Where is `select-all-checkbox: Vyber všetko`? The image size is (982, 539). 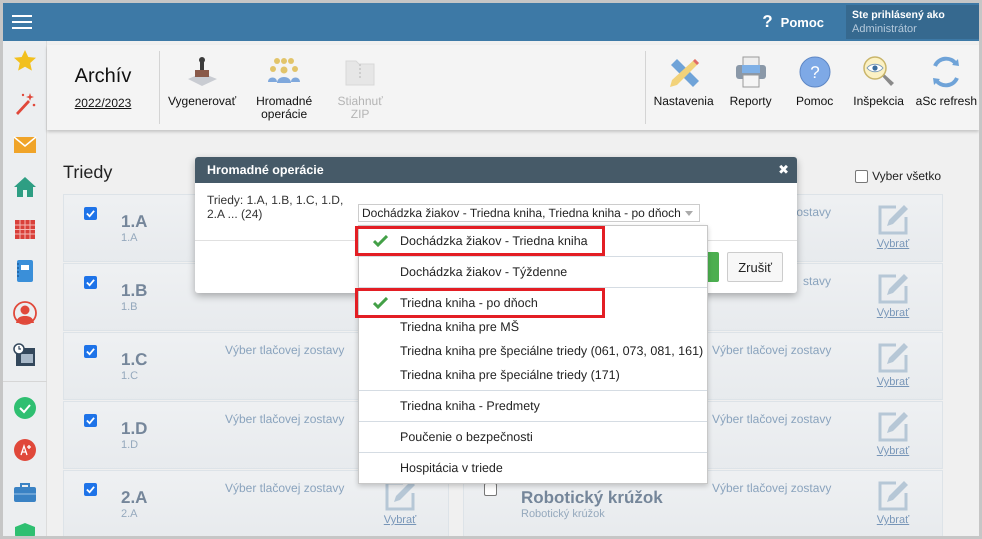
select-all-checkbox: Vyber všetko is located at coordinates (898, 176).